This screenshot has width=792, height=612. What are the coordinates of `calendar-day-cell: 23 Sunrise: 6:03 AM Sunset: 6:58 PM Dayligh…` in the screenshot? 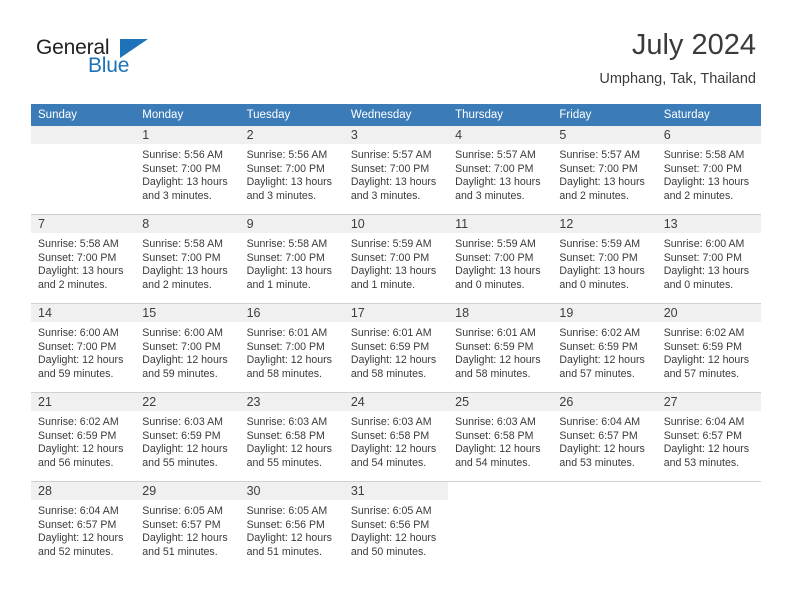 It's located at (291, 437).